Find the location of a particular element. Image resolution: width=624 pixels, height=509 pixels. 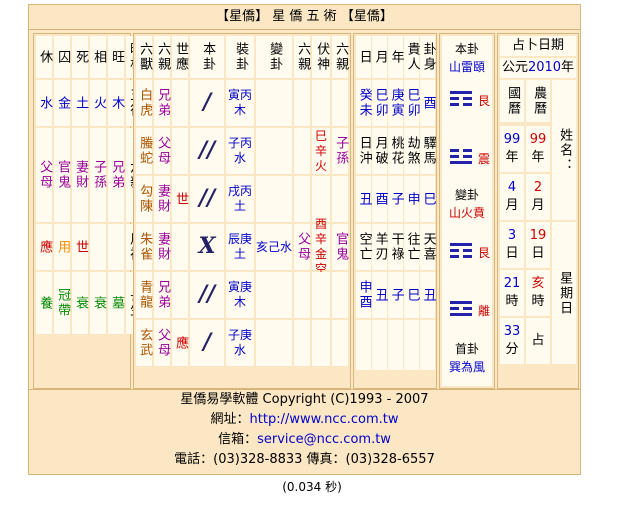

beast-cell: 青龍 is located at coordinates (144, 295).